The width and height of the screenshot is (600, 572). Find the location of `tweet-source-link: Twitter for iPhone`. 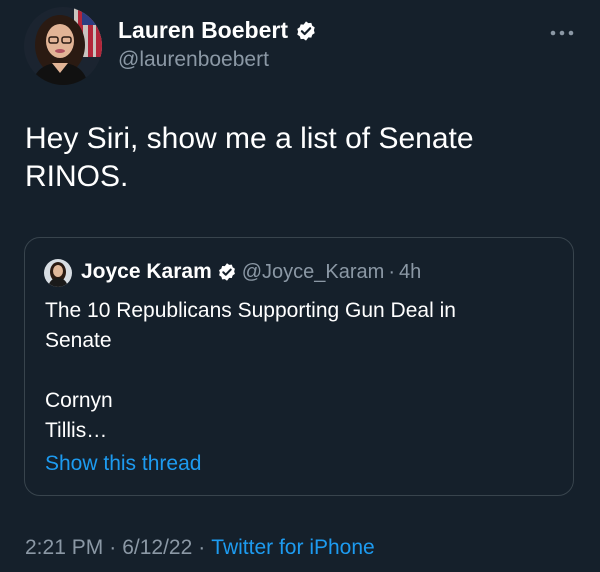

tweet-source-link: Twitter for iPhone is located at coordinates (292, 548).